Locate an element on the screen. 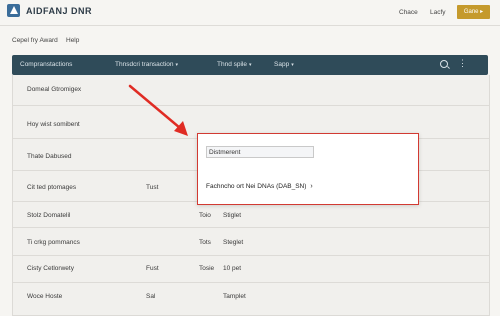 This screenshot has height=316, width=500. popup-option-label: Fachncho ort Nei DNAs (DAB_SN) is located at coordinates (256, 186).